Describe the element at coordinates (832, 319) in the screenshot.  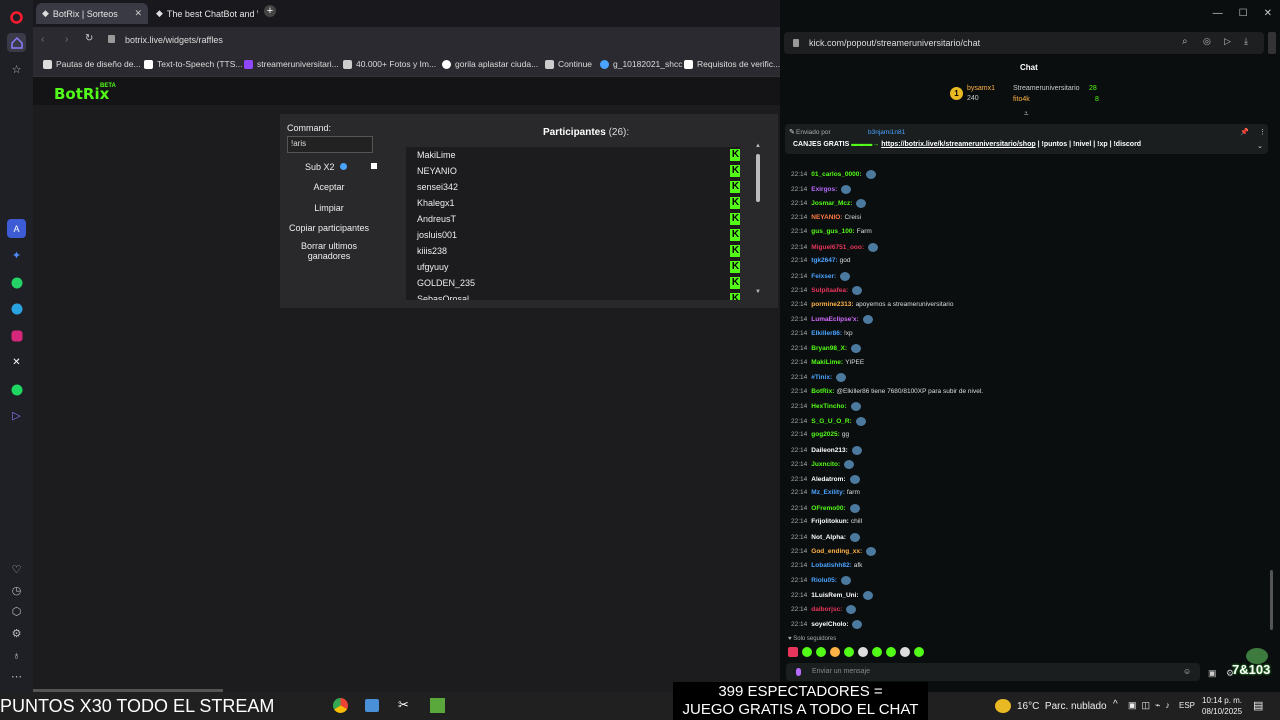
I see `chat-message: 22:14 LumaEclipse'x:` at that location.